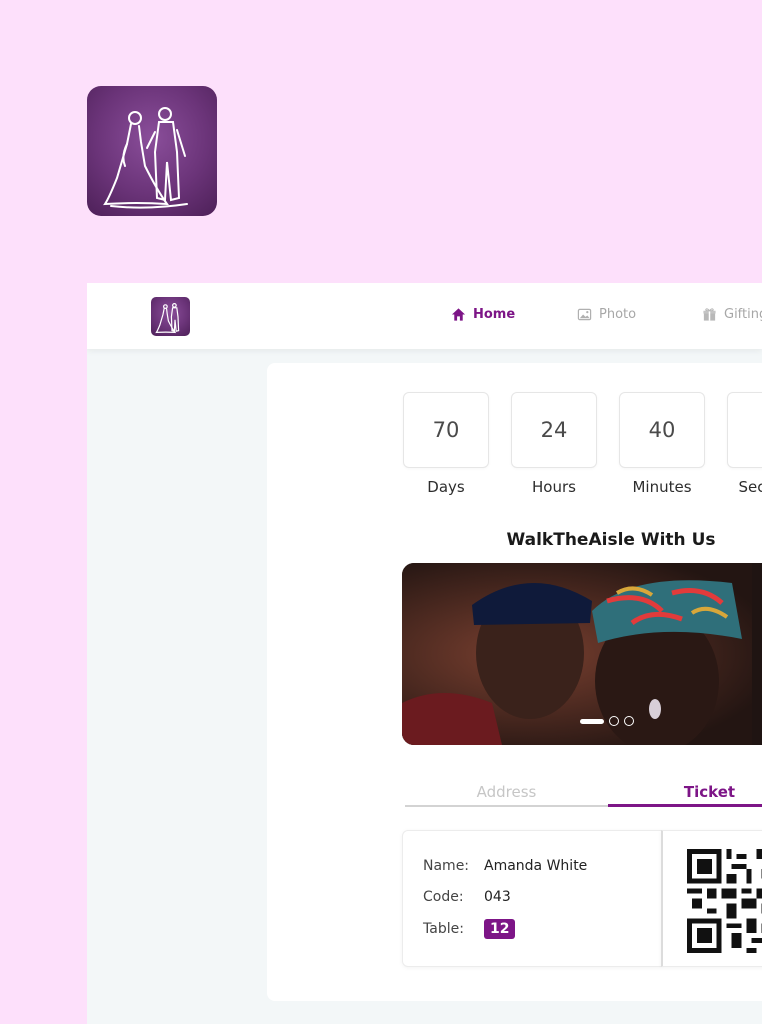 Image resolution: width=762 pixels, height=1024 pixels. Describe the element at coordinates (446, 487) in the screenshot. I see `countdown-days-label: Days` at that location.